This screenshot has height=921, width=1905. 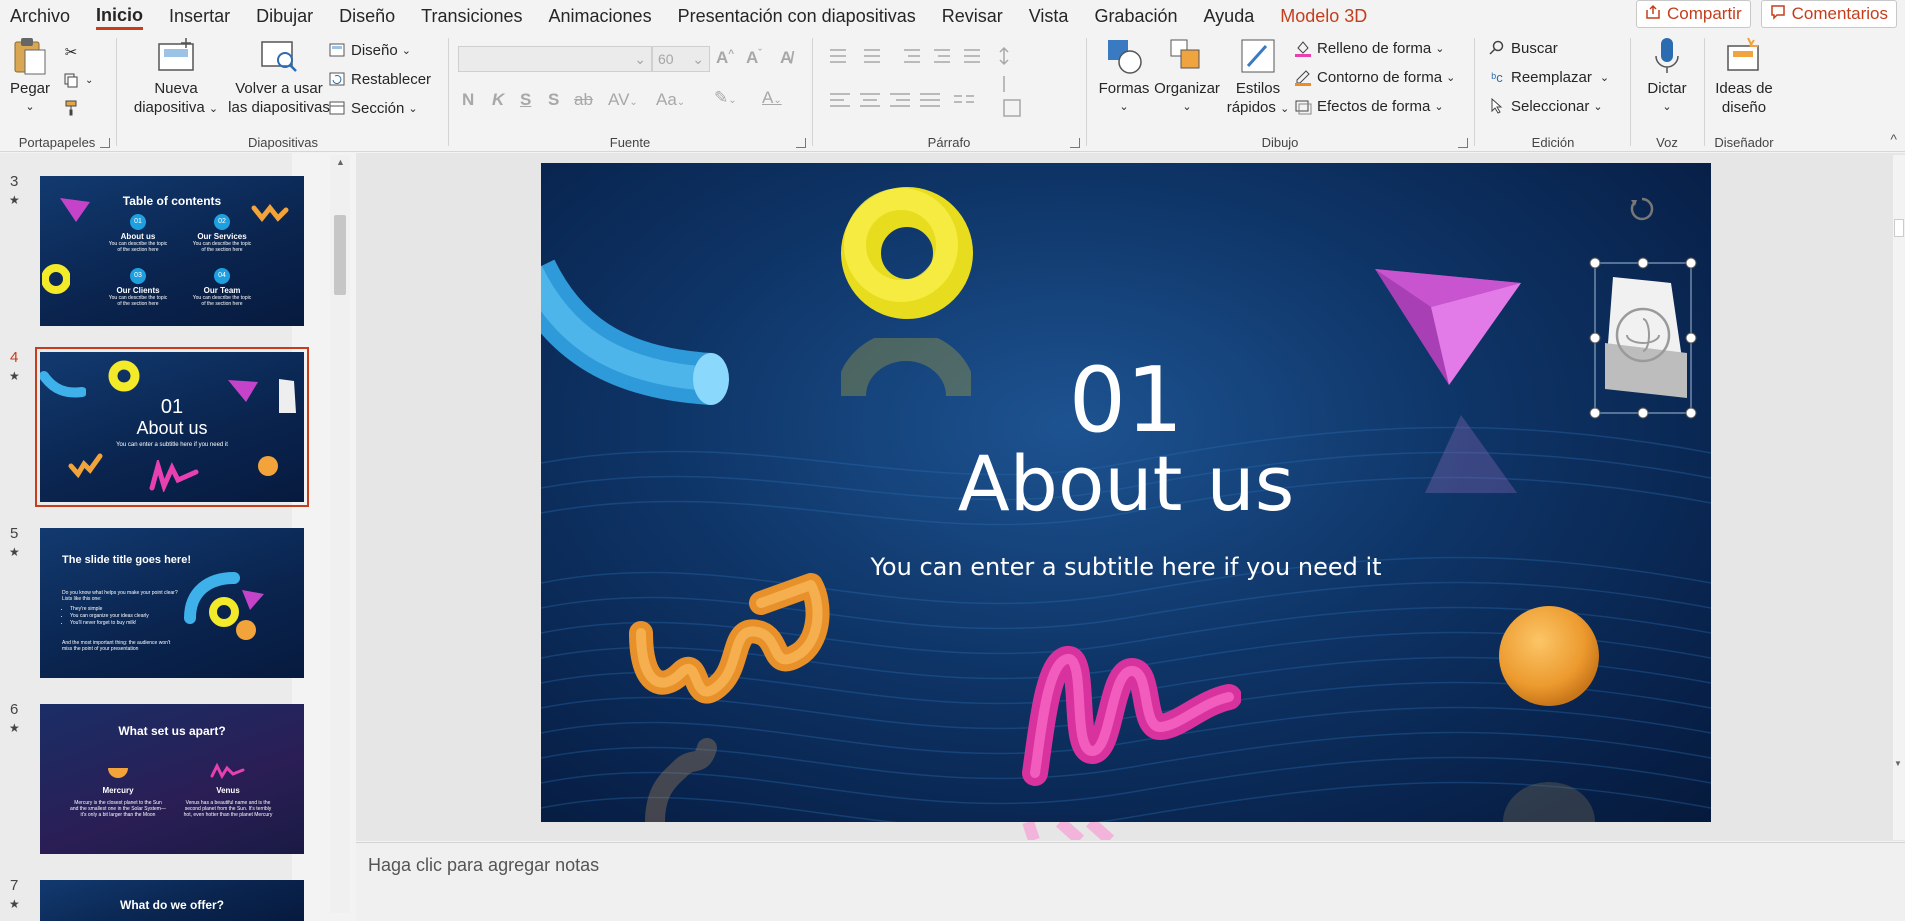 What do you see at coordinates (1049, 16) in the screenshot?
I see `tab-vista: Vista` at bounding box center [1049, 16].